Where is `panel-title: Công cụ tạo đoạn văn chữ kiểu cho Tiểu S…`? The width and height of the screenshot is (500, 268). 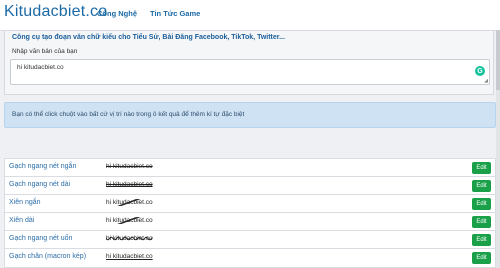
panel-title: Công cụ tạo đoạn văn chữ kiểu cho Tiểu S… is located at coordinates (148, 37).